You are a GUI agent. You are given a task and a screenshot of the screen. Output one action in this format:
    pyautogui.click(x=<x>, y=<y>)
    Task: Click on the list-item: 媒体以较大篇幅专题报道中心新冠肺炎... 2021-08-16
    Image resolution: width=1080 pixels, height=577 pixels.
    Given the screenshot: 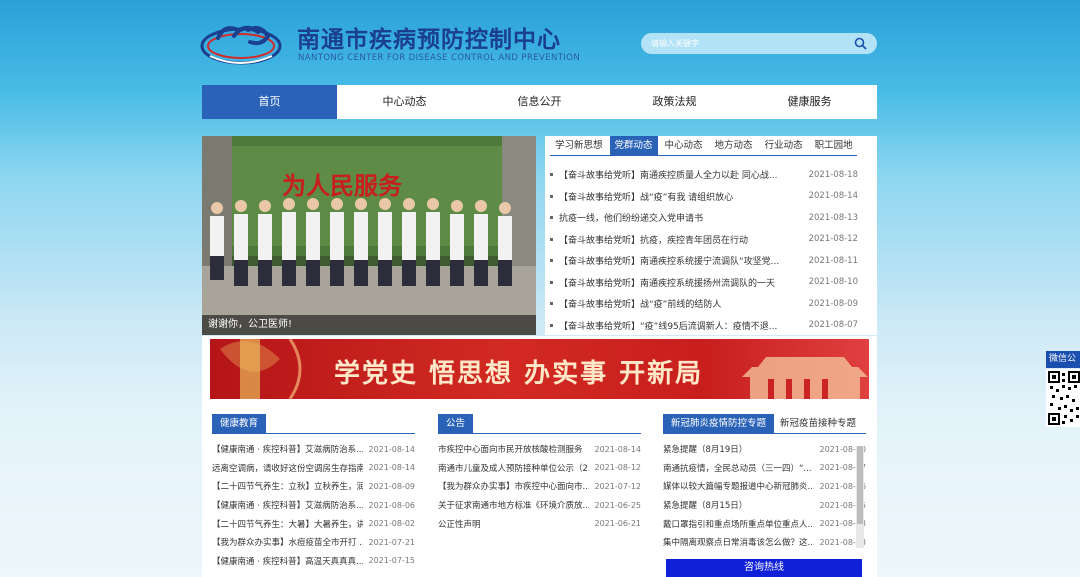 What is the action you would take?
    pyautogui.click(x=764, y=486)
    